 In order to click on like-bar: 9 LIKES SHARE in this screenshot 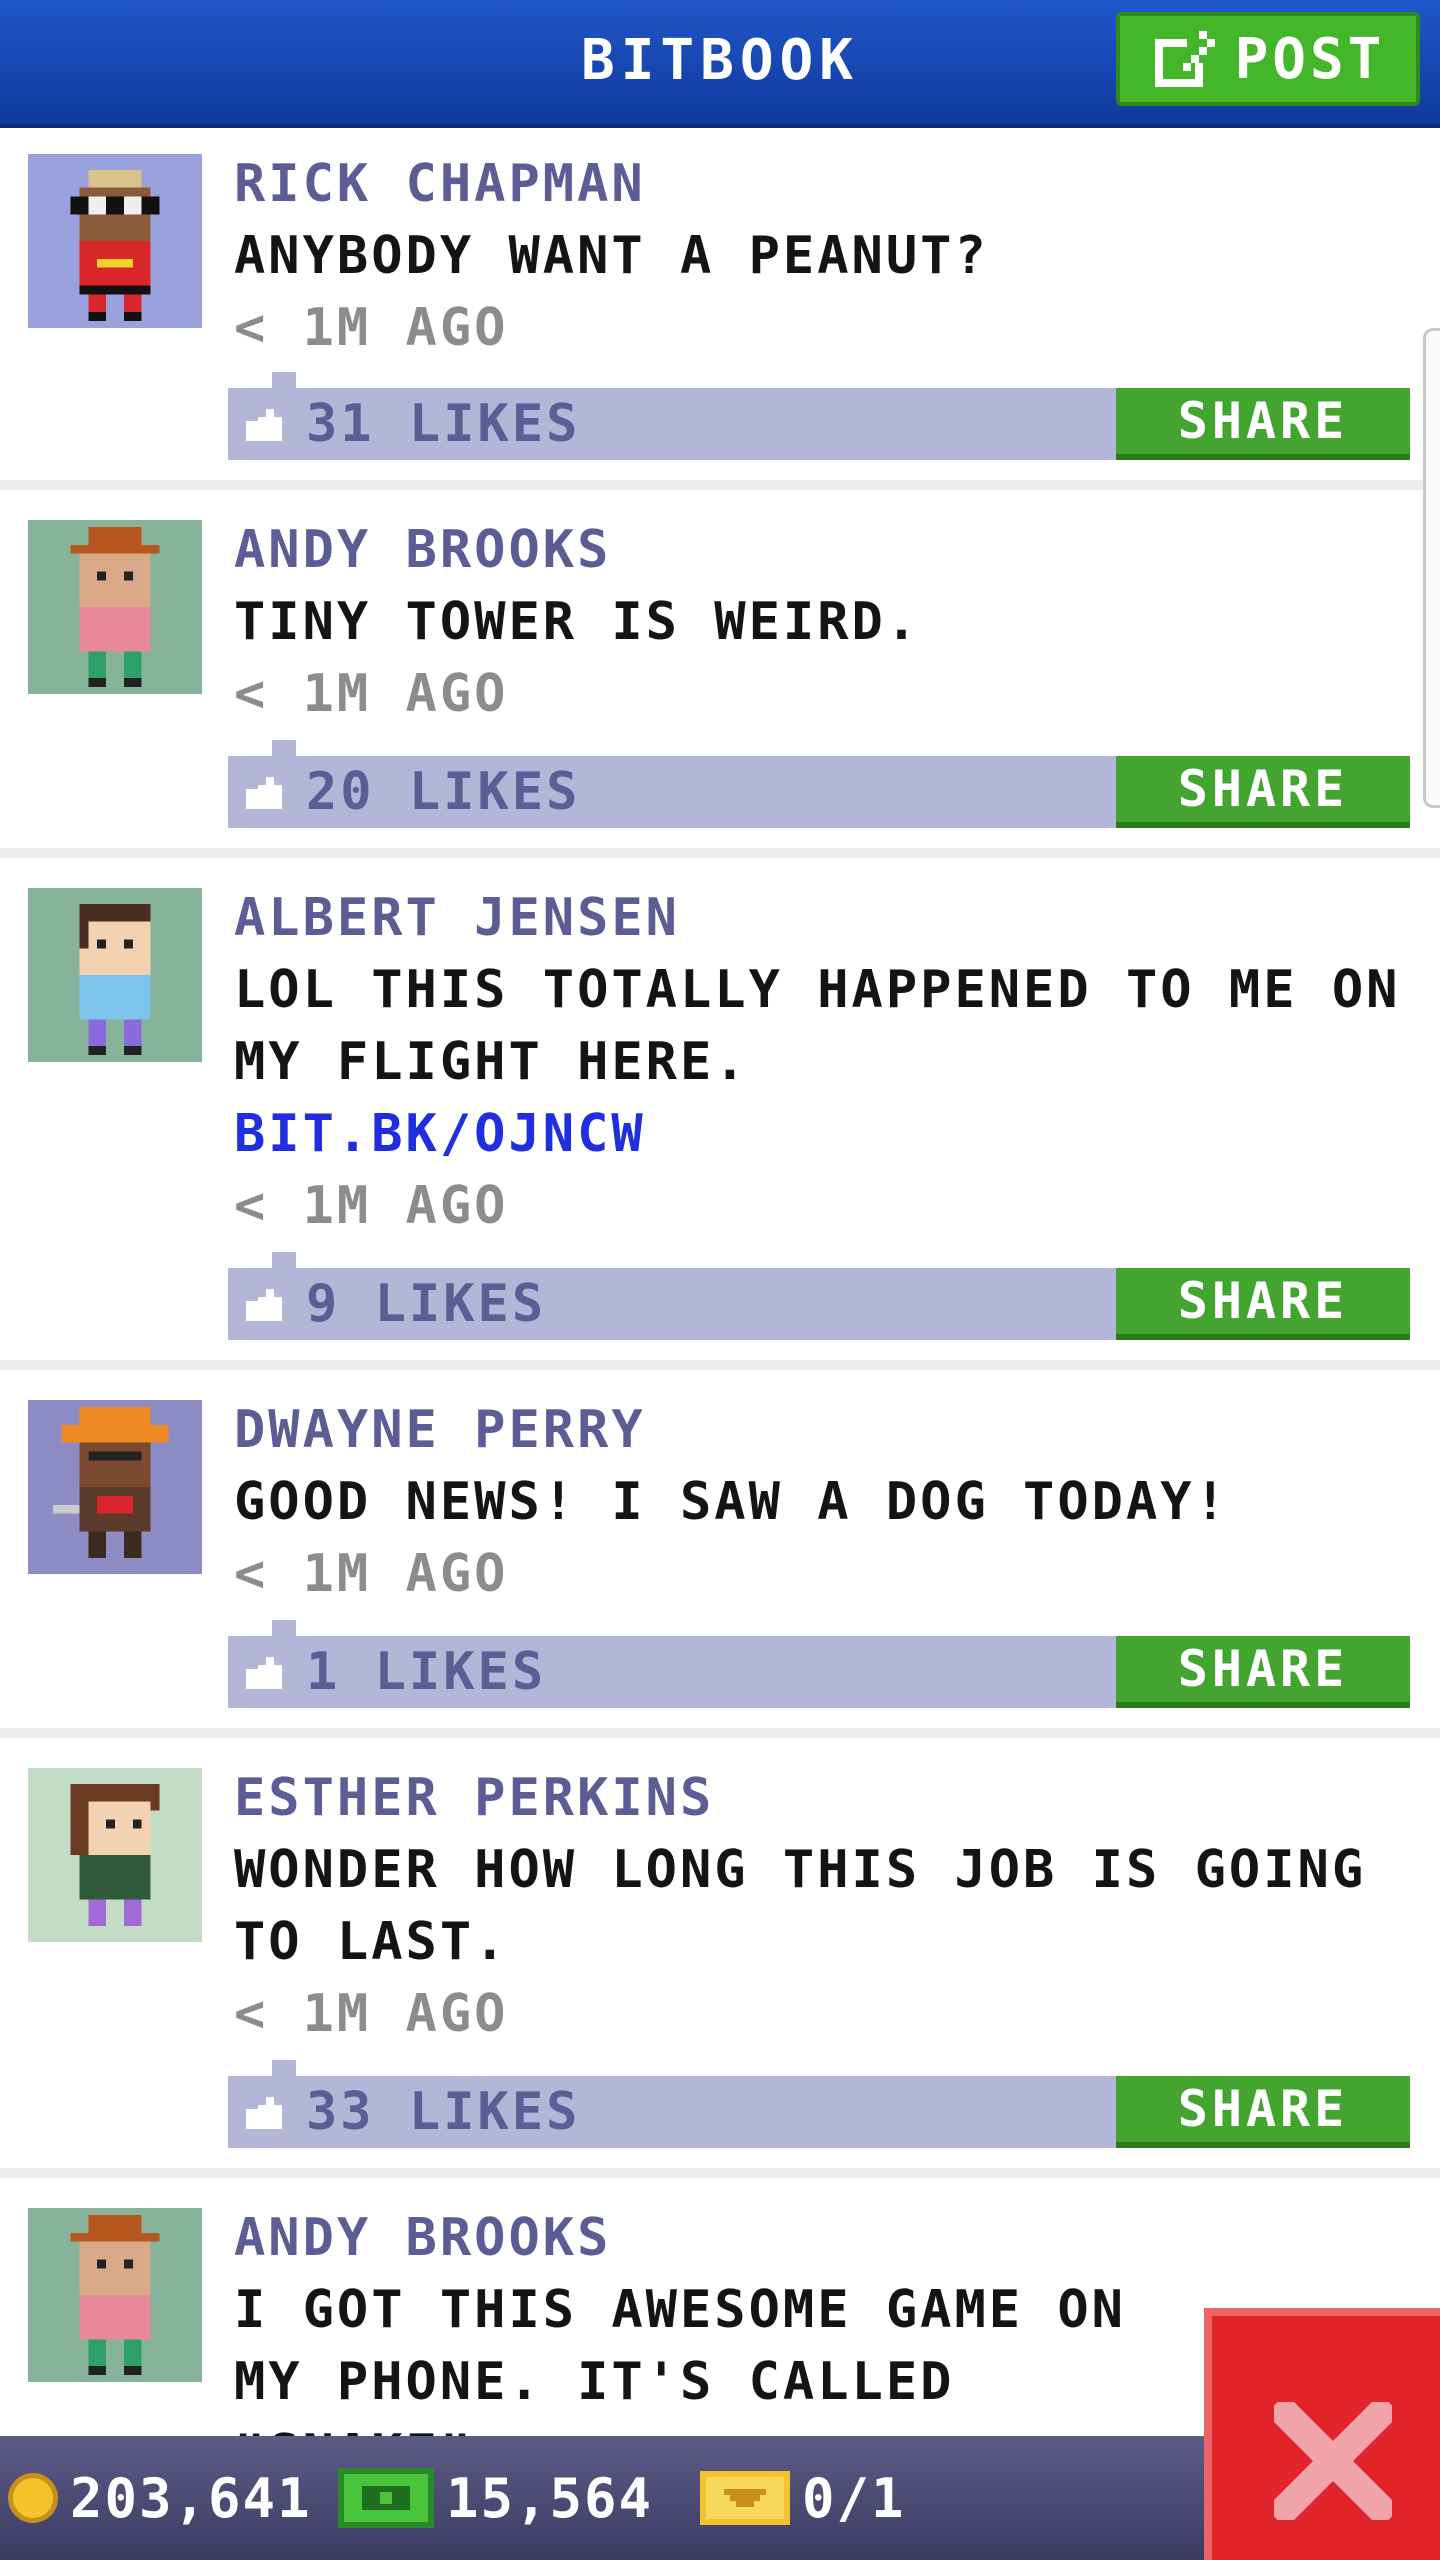, I will do `click(819, 1296)`.